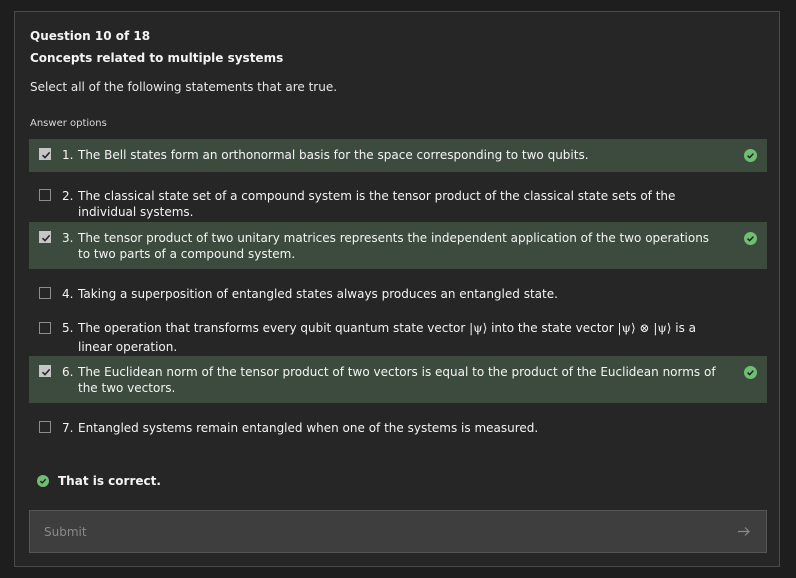  Describe the element at coordinates (552, 328) in the screenshot. I see `option-text-part-2: into the state vector` at that location.